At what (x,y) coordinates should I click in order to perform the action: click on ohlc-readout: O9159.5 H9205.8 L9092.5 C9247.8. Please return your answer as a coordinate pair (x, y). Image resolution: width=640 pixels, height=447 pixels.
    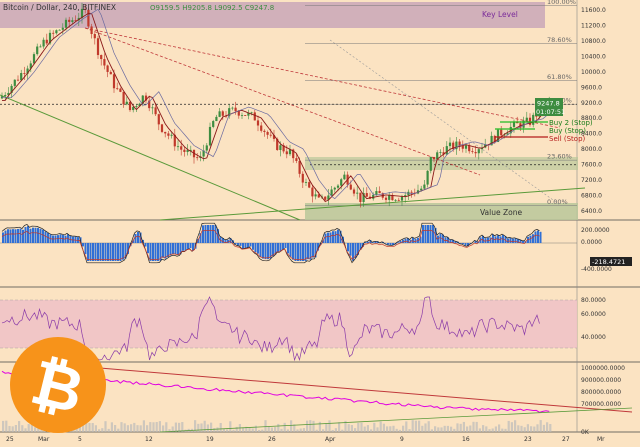
    Looking at the image, I should click on (212, 8).